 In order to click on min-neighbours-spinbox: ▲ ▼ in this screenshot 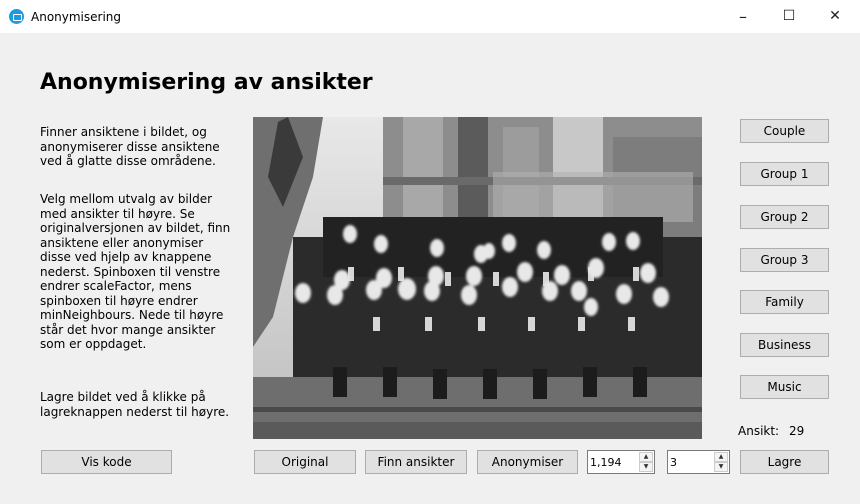, I will do `click(698, 462)`.